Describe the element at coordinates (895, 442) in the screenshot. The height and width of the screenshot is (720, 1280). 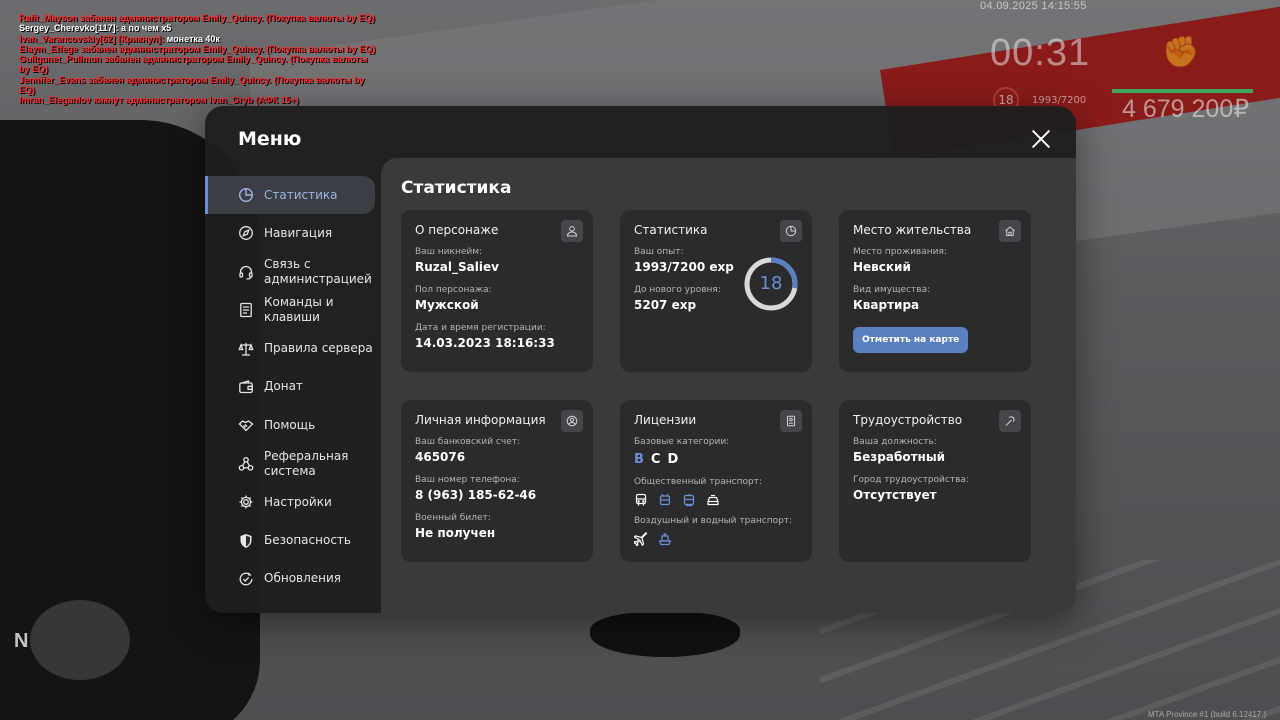
I see `field-label: Ваша должность:` at that location.